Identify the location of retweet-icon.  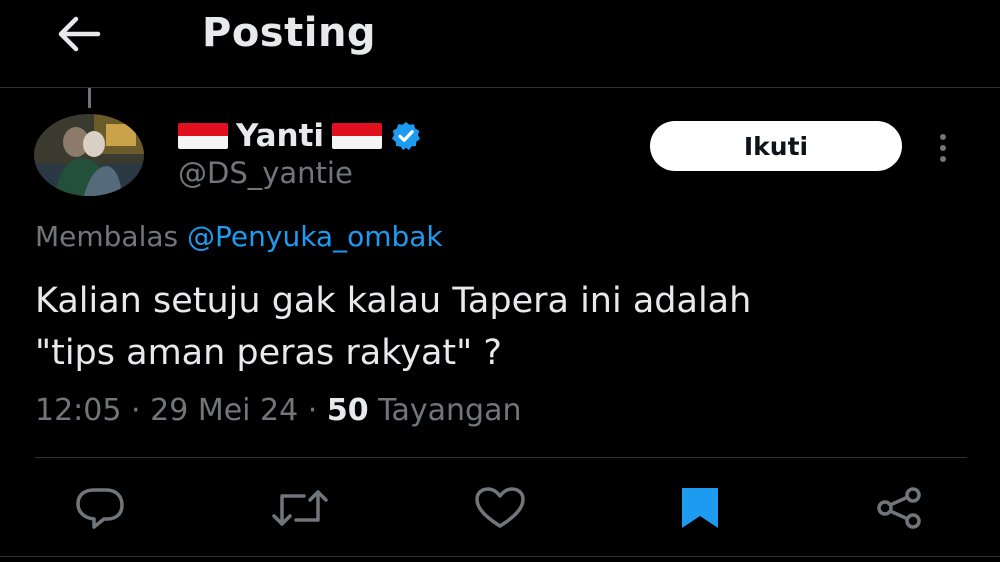
(300, 508).